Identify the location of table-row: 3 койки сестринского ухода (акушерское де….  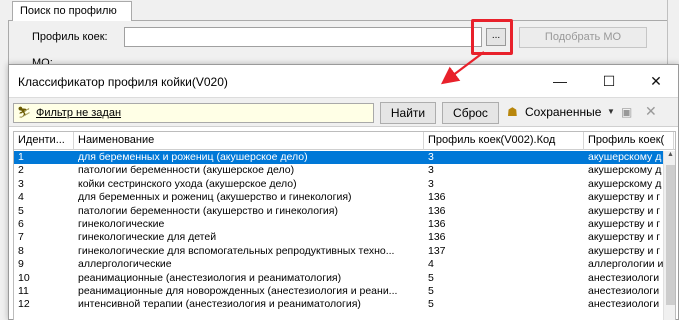
(344, 184).